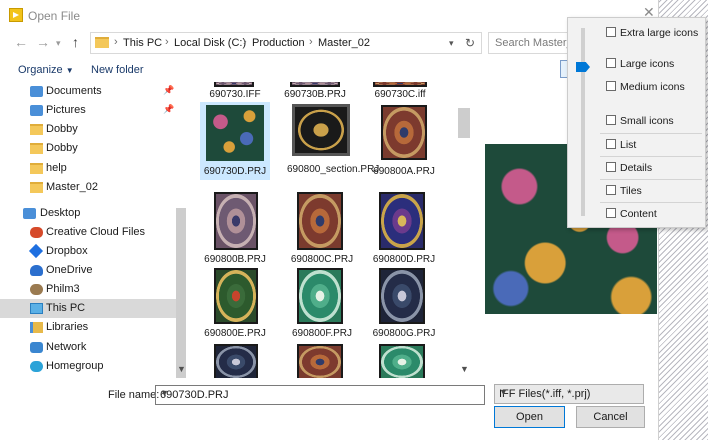  Describe the element at coordinates (344, 43) in the screenshot. I see `breadcrumb-master-02: Master_02` at that location.